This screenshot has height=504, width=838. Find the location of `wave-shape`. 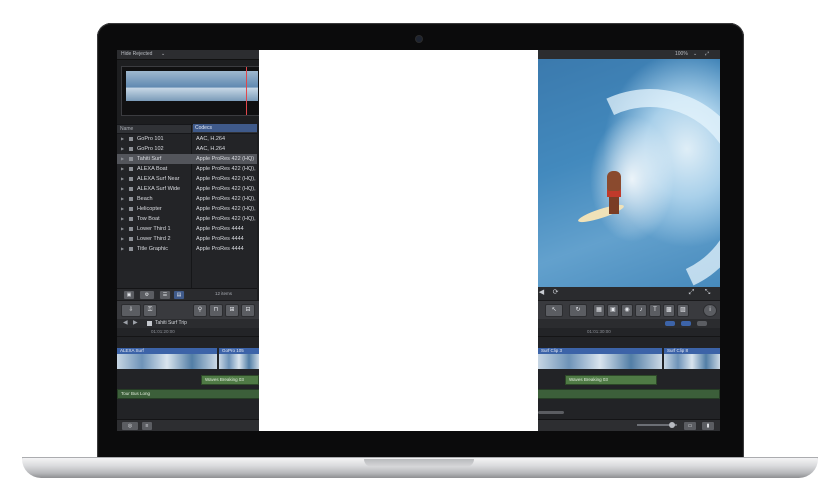

wave-shape is located at coordinates (628, 173).